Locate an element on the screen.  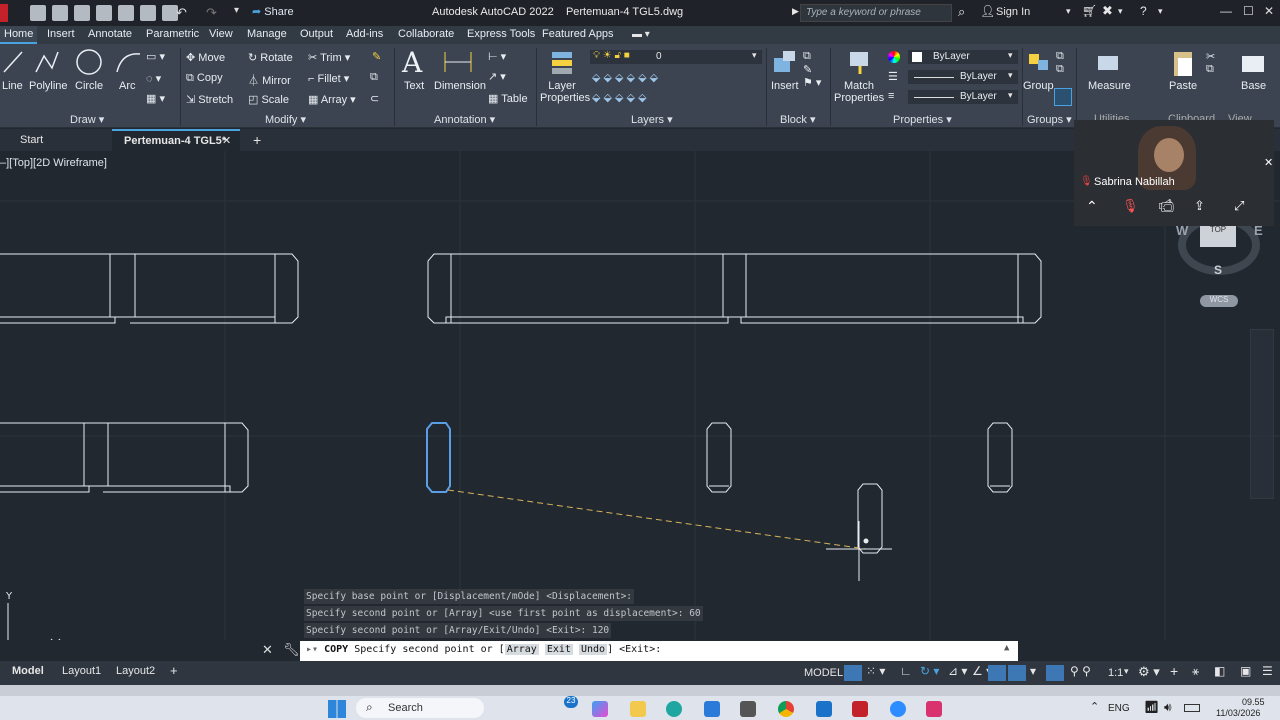
linetype-dropdown: ByLayer ▾ is located at coordinates (963, 77).